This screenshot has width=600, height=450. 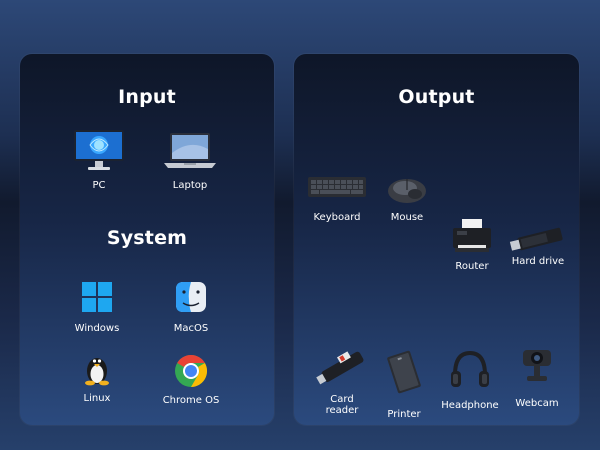 I want to click on laptop-label: Laptop, so click(x=190, y=185).